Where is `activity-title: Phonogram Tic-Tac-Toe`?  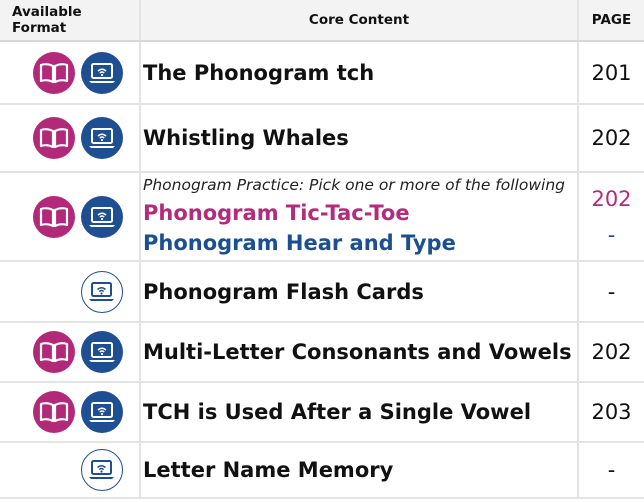
activity-title: Phonogram Tic-Tac-Toe is located at coordinates (276, 212).